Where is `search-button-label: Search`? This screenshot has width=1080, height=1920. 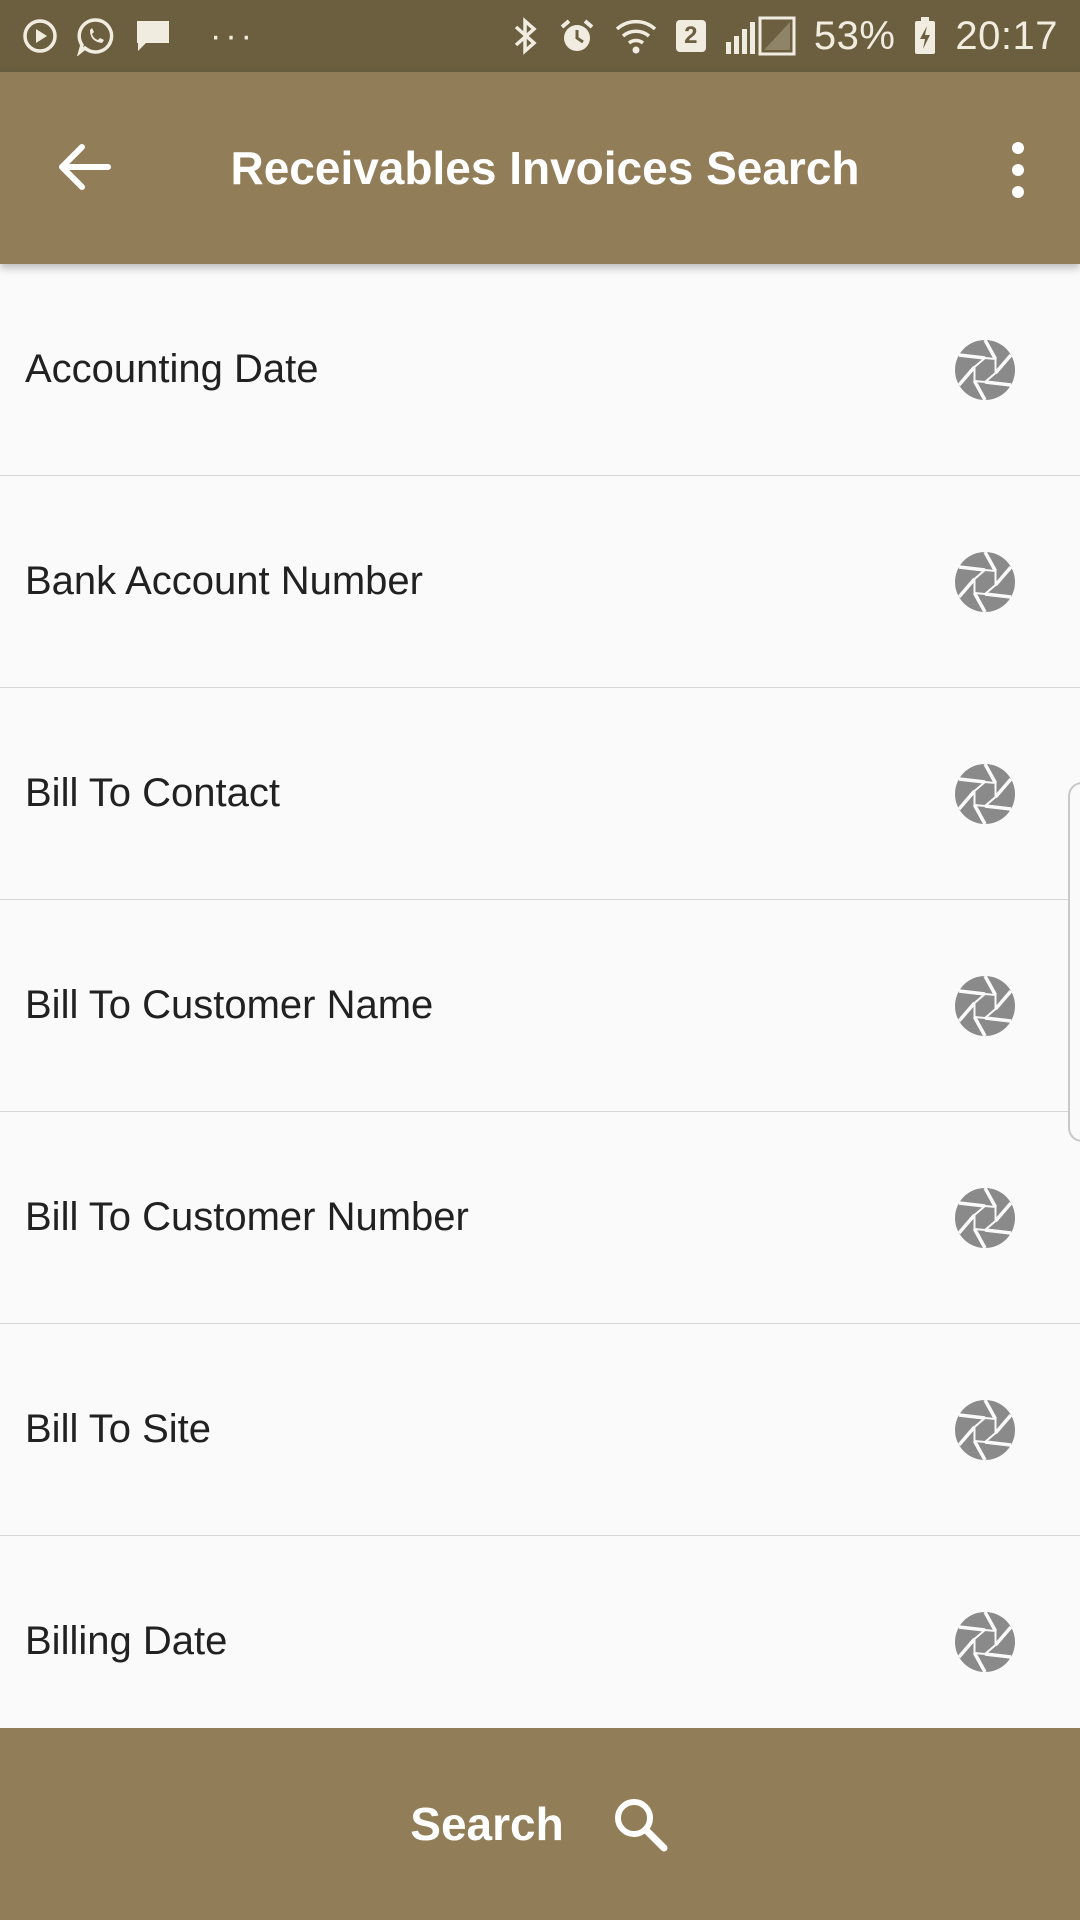 search-button-label: Search is located at coordinates (487, 1824).